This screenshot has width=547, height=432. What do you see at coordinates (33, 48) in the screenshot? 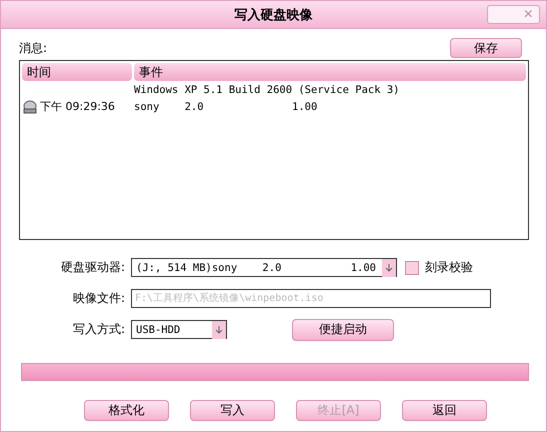
I see `messages-label: 消息:` at bounding box center [33, 48].